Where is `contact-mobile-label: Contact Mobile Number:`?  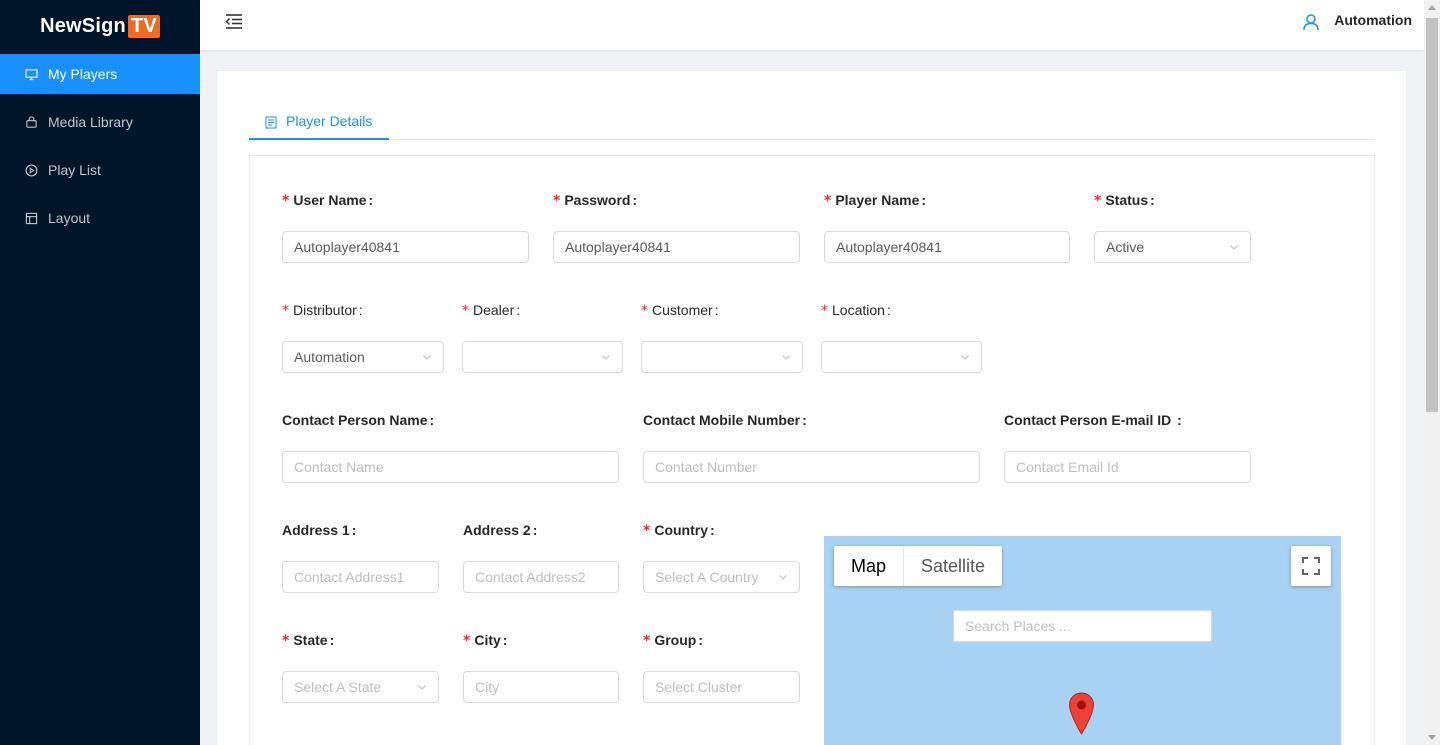 contact-mobile-label: Contact Mobile Number: is located at coordinates (725, 420).